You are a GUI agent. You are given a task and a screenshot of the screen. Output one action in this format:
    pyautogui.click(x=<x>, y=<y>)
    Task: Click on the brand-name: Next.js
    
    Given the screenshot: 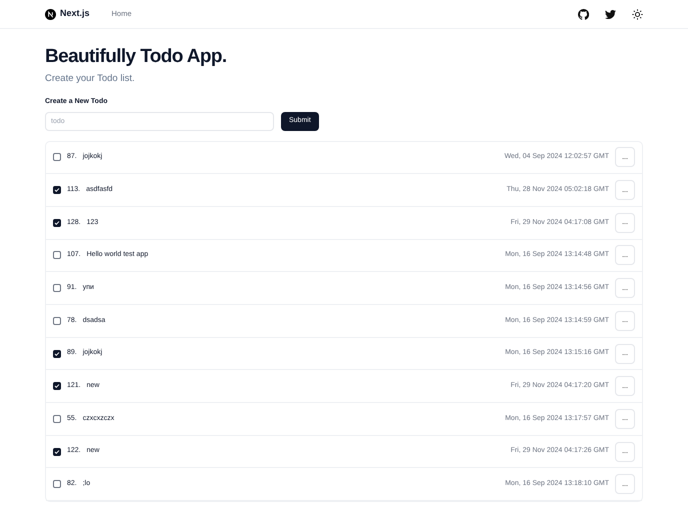 What is the action you would take?
    pyautogui.click(x=75, y=14)
    